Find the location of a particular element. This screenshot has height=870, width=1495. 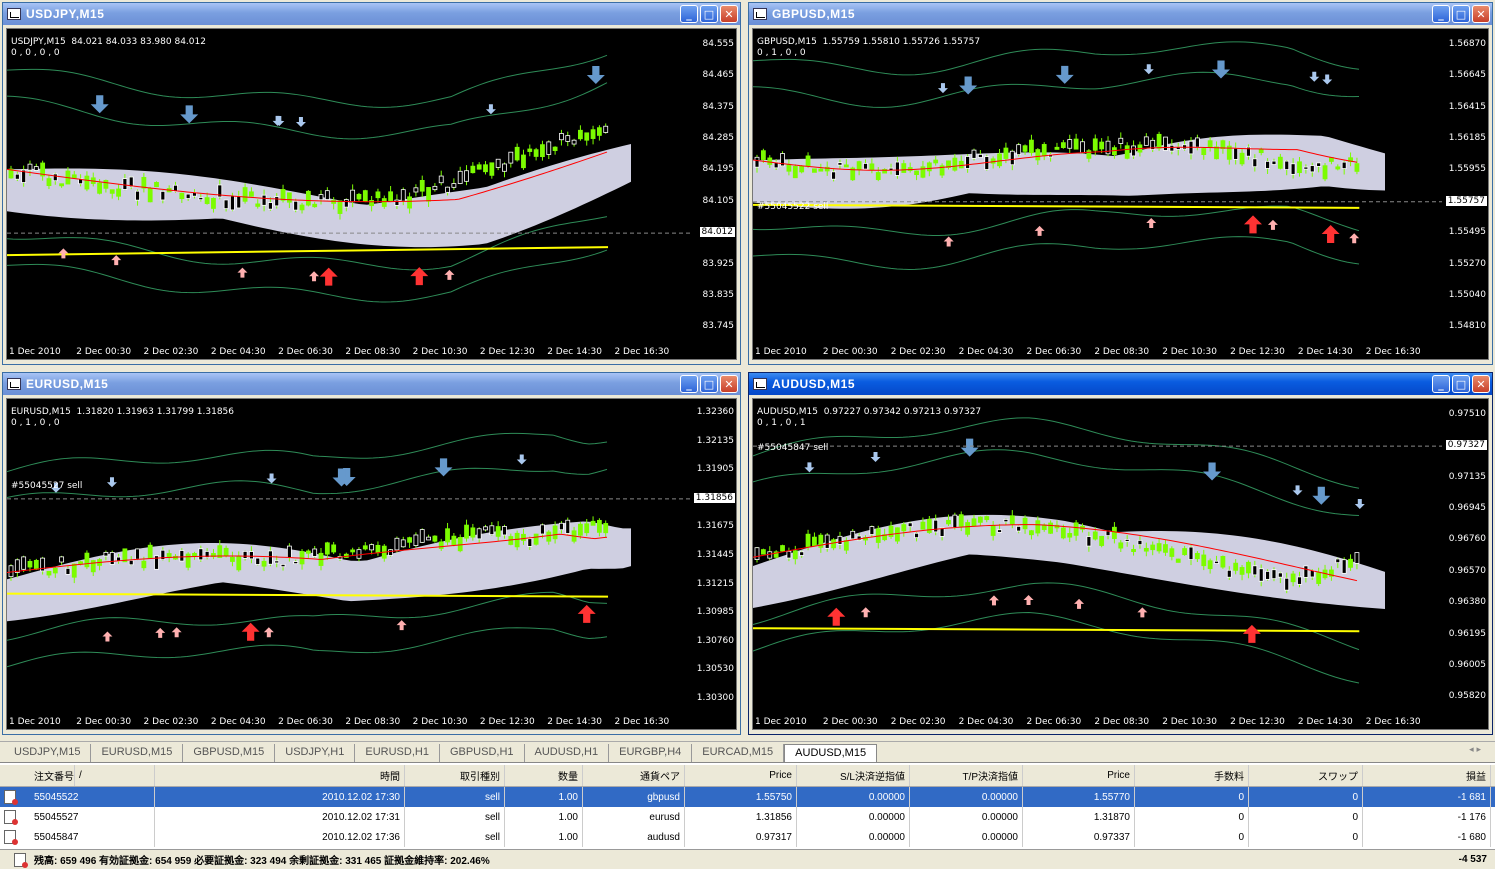

col-sl: S/L決済逆指値 is located at coordinates (853, 775).